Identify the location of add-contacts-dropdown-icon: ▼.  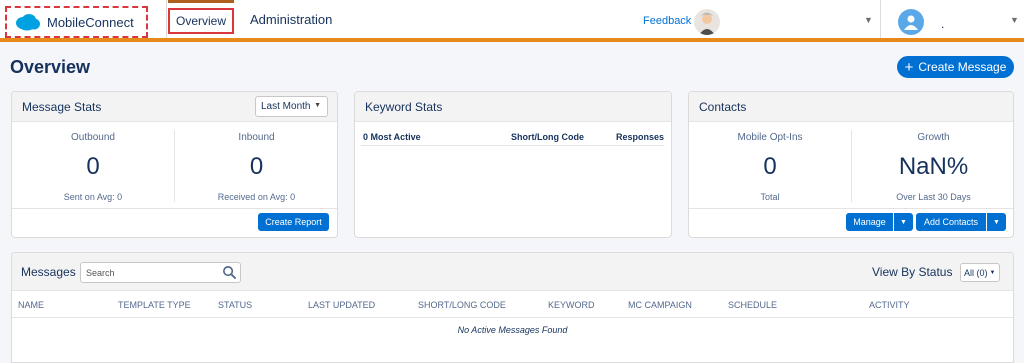
(996, 222).